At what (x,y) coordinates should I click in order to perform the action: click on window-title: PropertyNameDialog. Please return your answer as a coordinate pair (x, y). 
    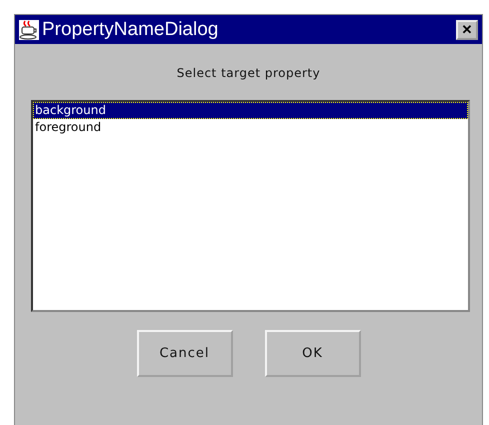
    Looking at the image, I should click on (131, 29).